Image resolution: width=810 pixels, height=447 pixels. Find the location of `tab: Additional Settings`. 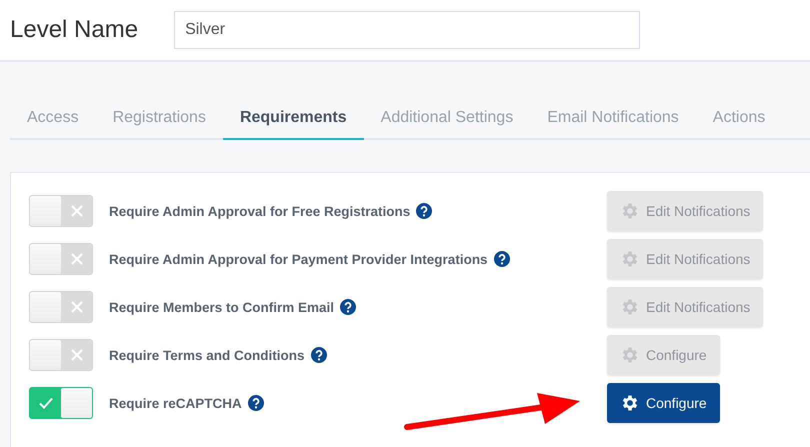

tab: Additional Settings is located at coordinates (447, 120).